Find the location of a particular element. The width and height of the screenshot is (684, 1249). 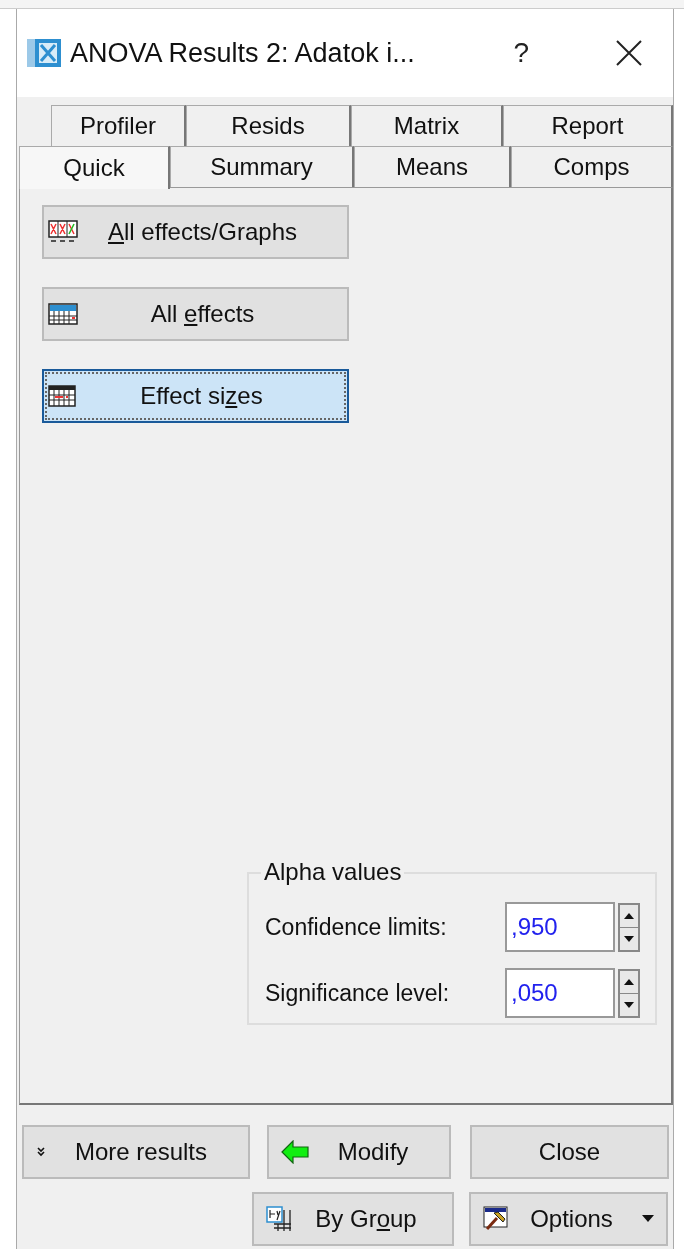

footer-button: Modify is located at coordinates (359, 1152).